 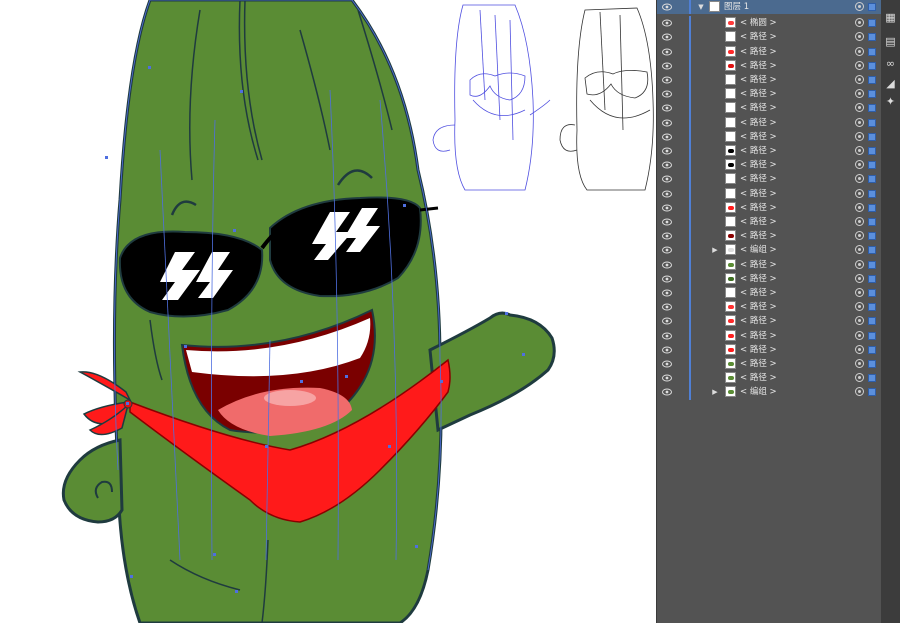 I want to click on magic-wand-icon: ✦, so click(x=890, y=101).